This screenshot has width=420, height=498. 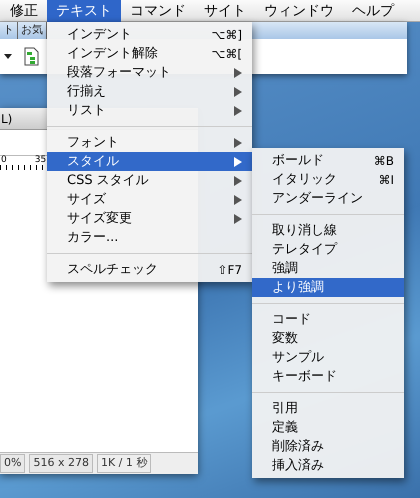 What do you see at coordinates (226, 54) in the screenshot?
I see `shortcut-label: ⌥⌘[` at bounding box center [226, 54].